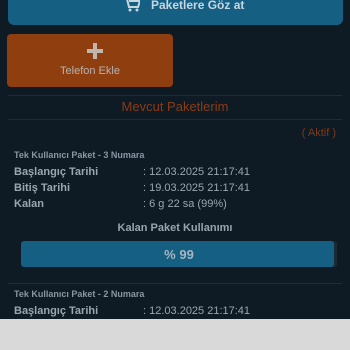 This screenshot has width=350, height=350. What do you see at coordinates (198, 6) in the screenshot?
I see `browse-packages-label: Paketlere Göz at` at bounding box center [198, 6].